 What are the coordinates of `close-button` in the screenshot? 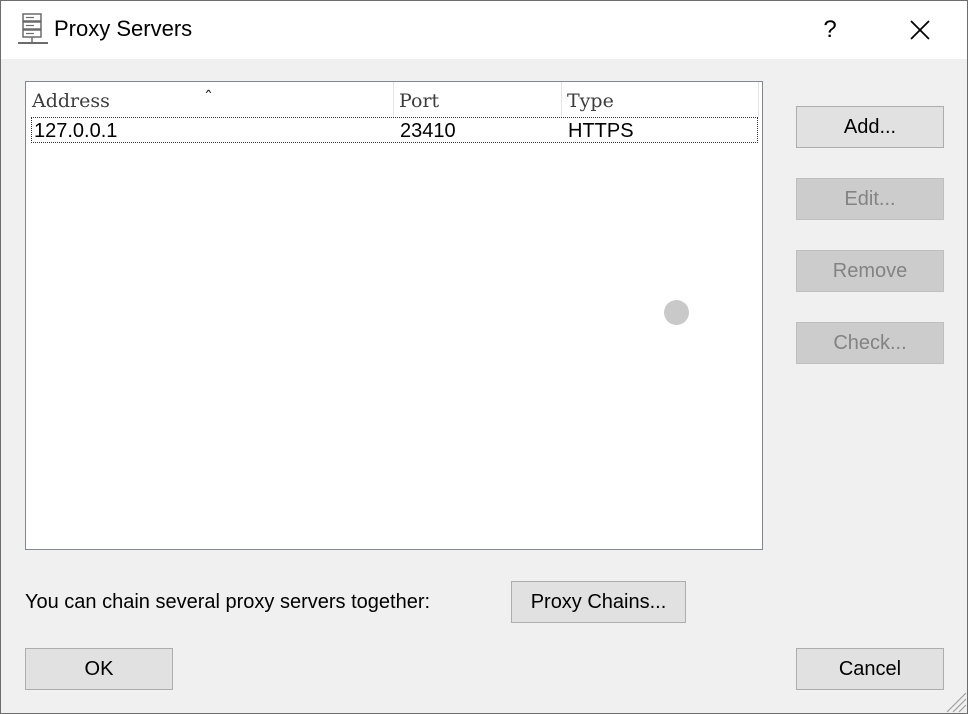 It's located at (920, 30).